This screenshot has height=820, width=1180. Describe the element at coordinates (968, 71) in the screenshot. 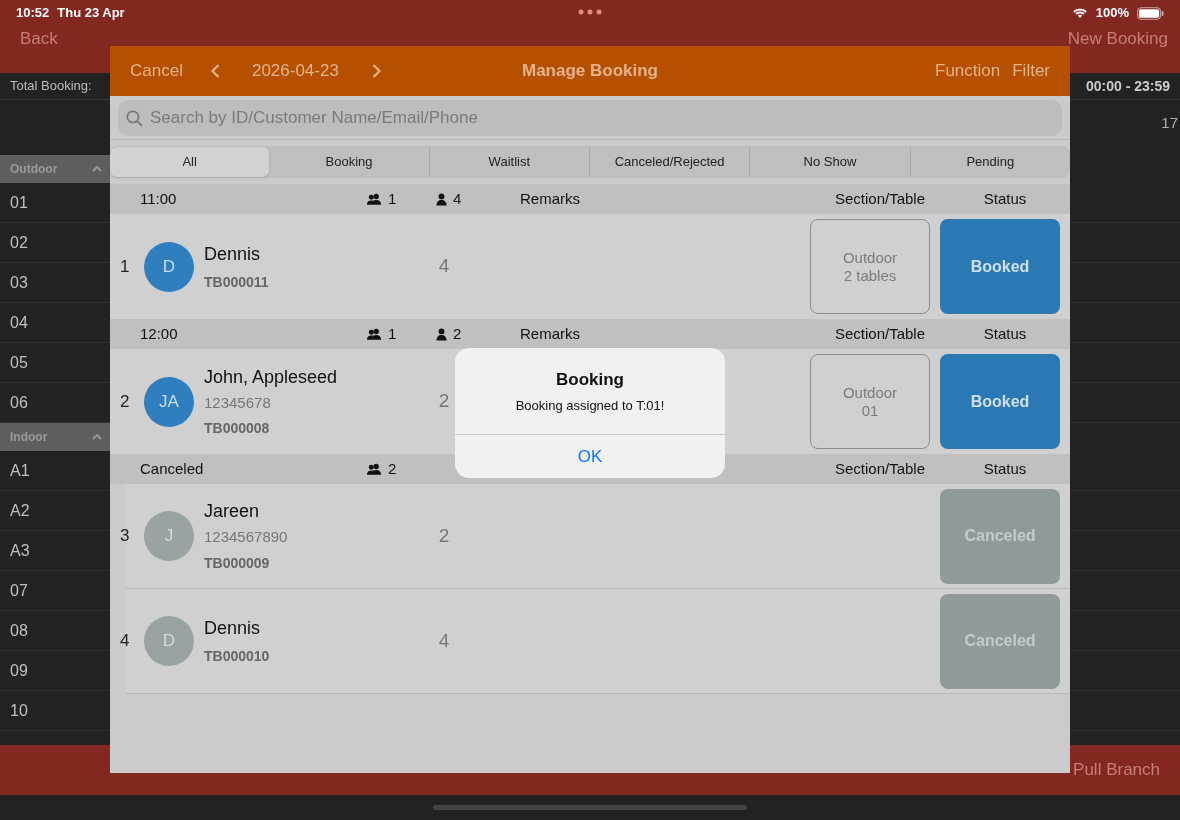

I see `header-action: Function` at that location.